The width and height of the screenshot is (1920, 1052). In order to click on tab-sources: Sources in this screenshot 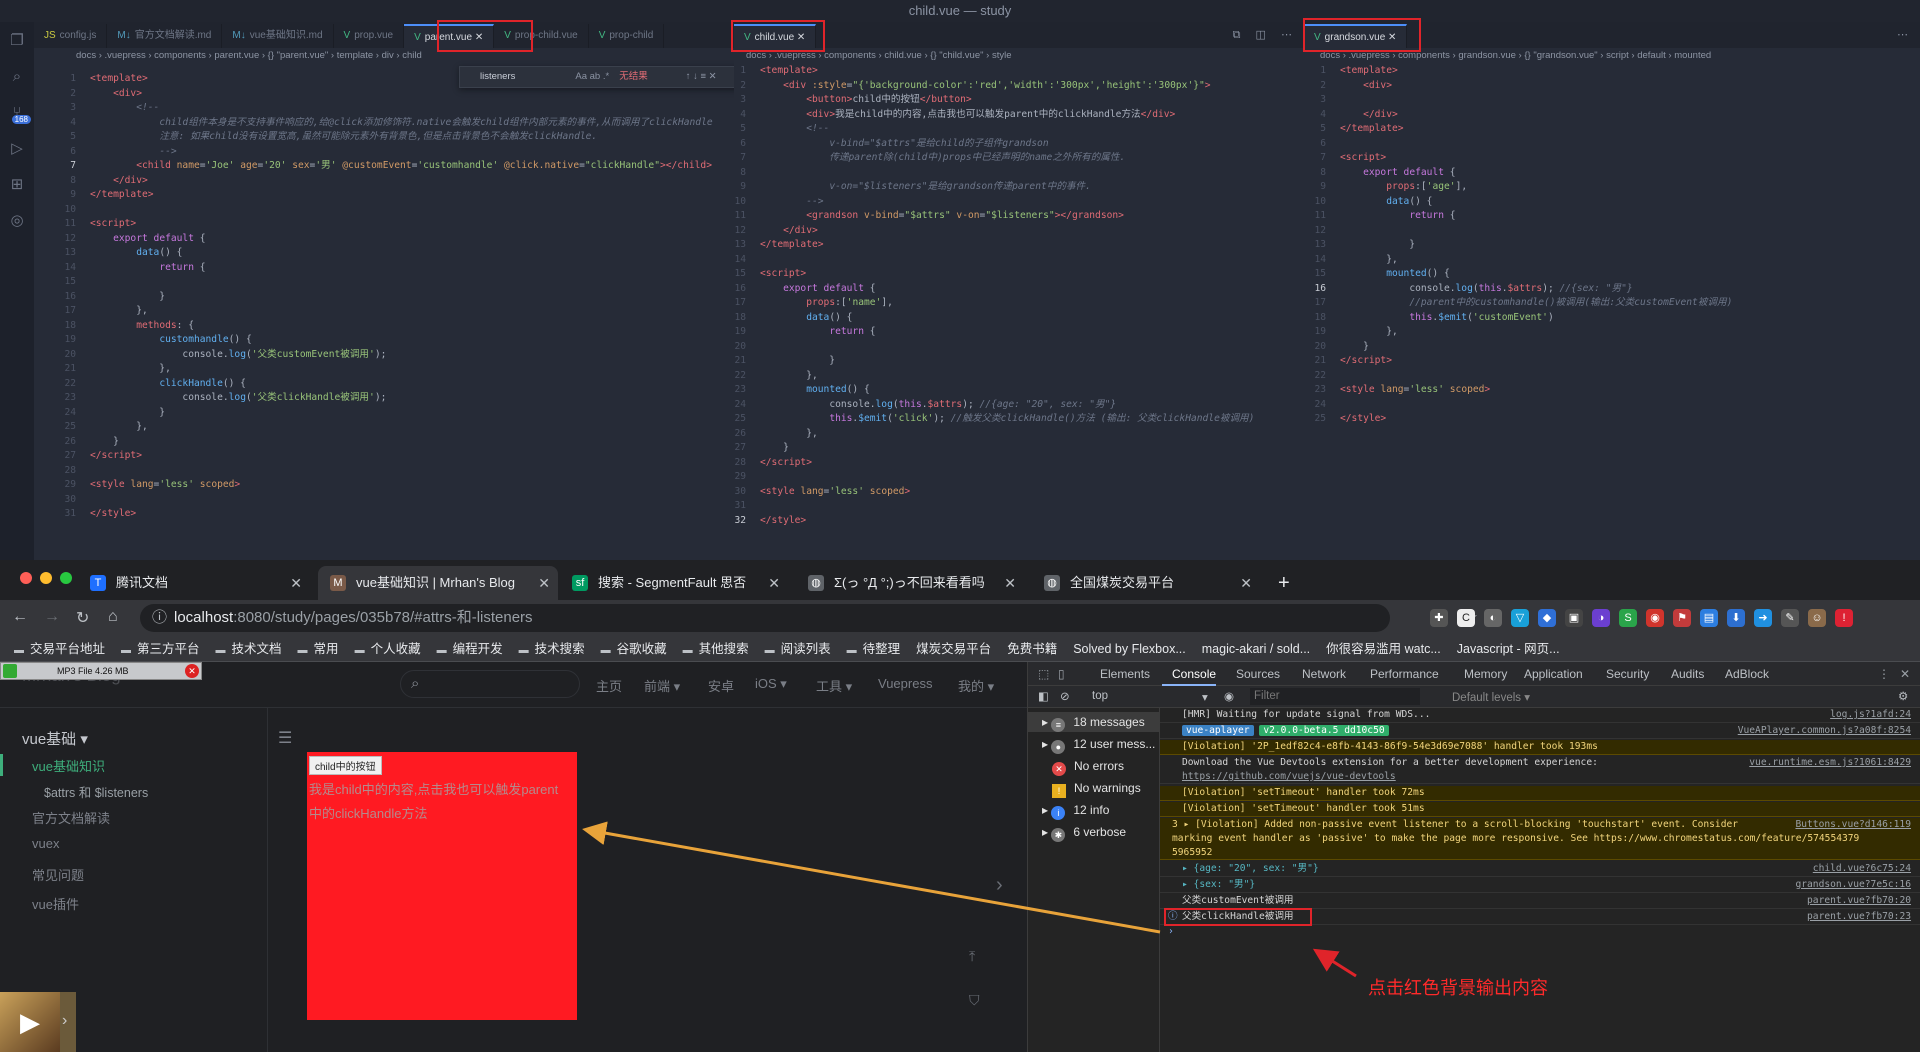, I will do `click(1258, 674)`.